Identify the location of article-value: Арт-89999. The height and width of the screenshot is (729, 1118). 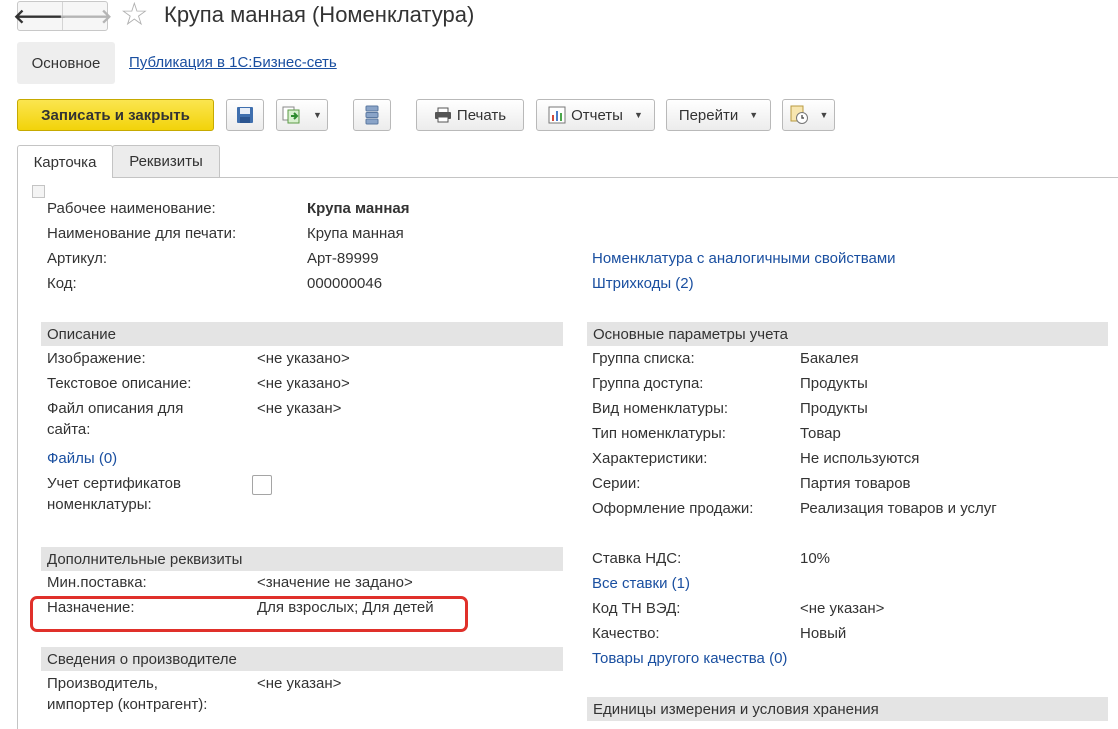
(343, 258).